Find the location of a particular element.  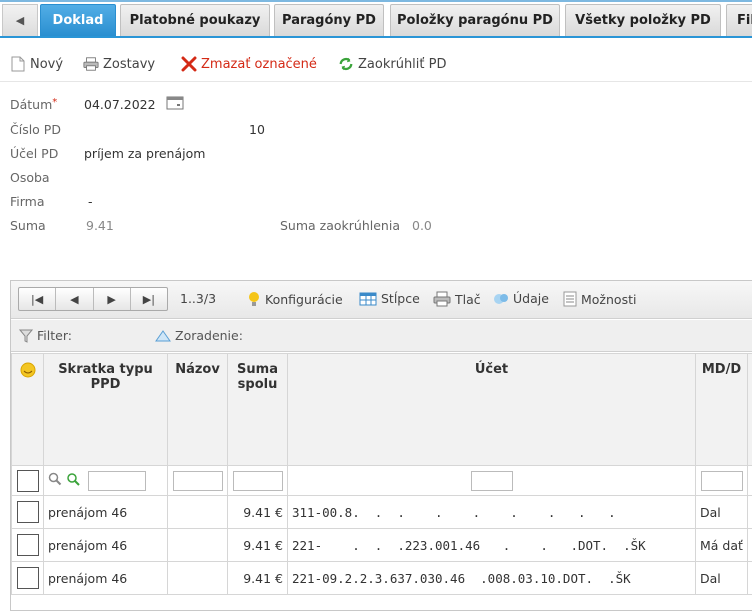

tab-doklad: Doklad is located at coordinates (78, 20).